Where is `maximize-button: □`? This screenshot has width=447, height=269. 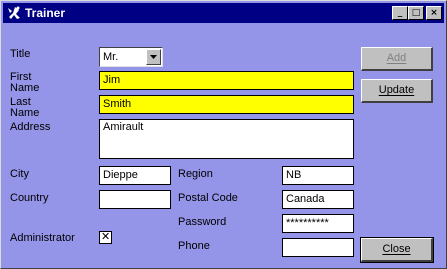
maximize-button: □ is located at coordinates (416, 13).